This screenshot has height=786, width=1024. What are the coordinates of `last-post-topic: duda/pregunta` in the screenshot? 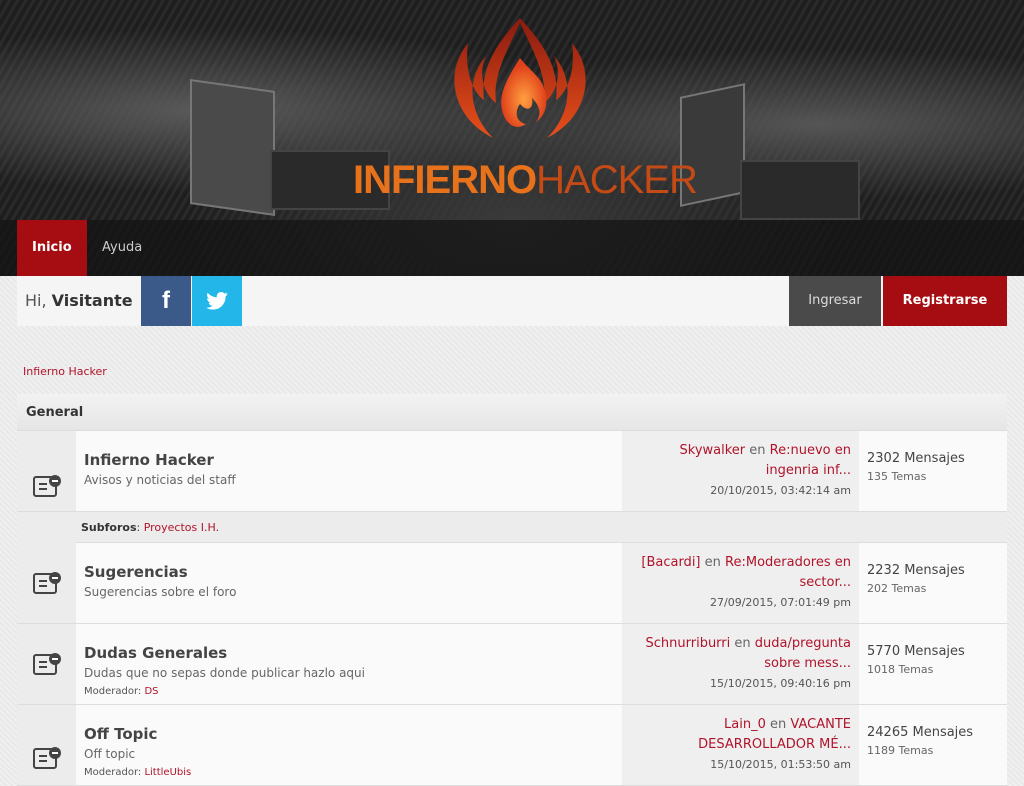 It's located at (803, 643).